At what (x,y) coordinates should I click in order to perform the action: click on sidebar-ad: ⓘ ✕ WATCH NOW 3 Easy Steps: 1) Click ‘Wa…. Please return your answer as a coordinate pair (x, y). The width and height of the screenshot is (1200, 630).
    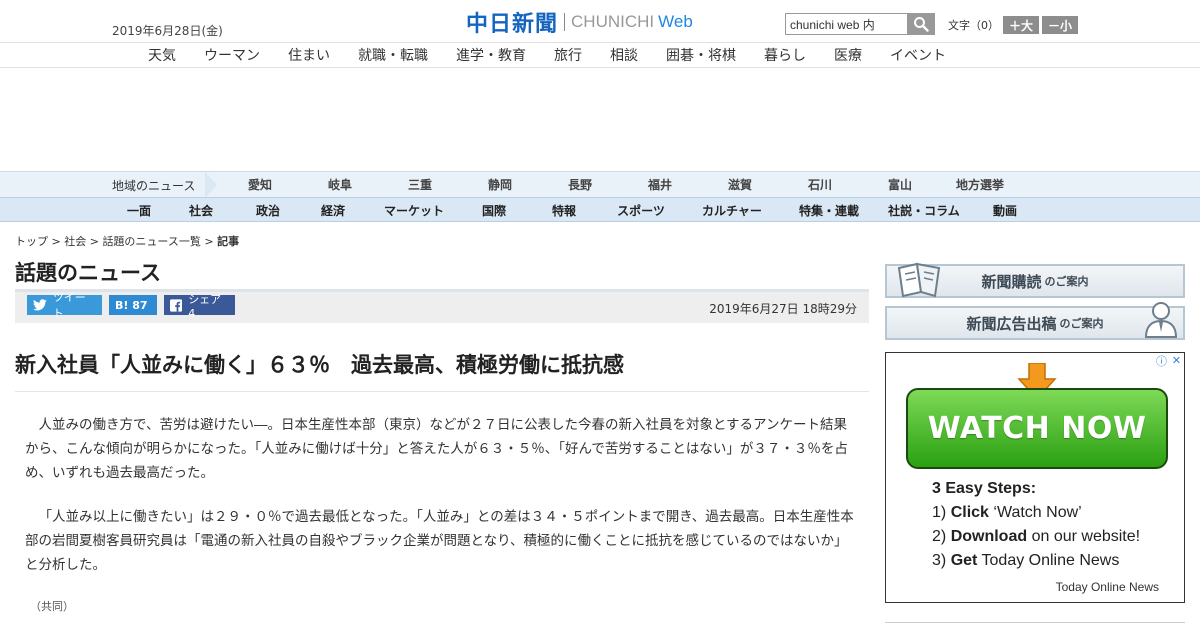
    Looking at the image, I should click on (1035, 477).